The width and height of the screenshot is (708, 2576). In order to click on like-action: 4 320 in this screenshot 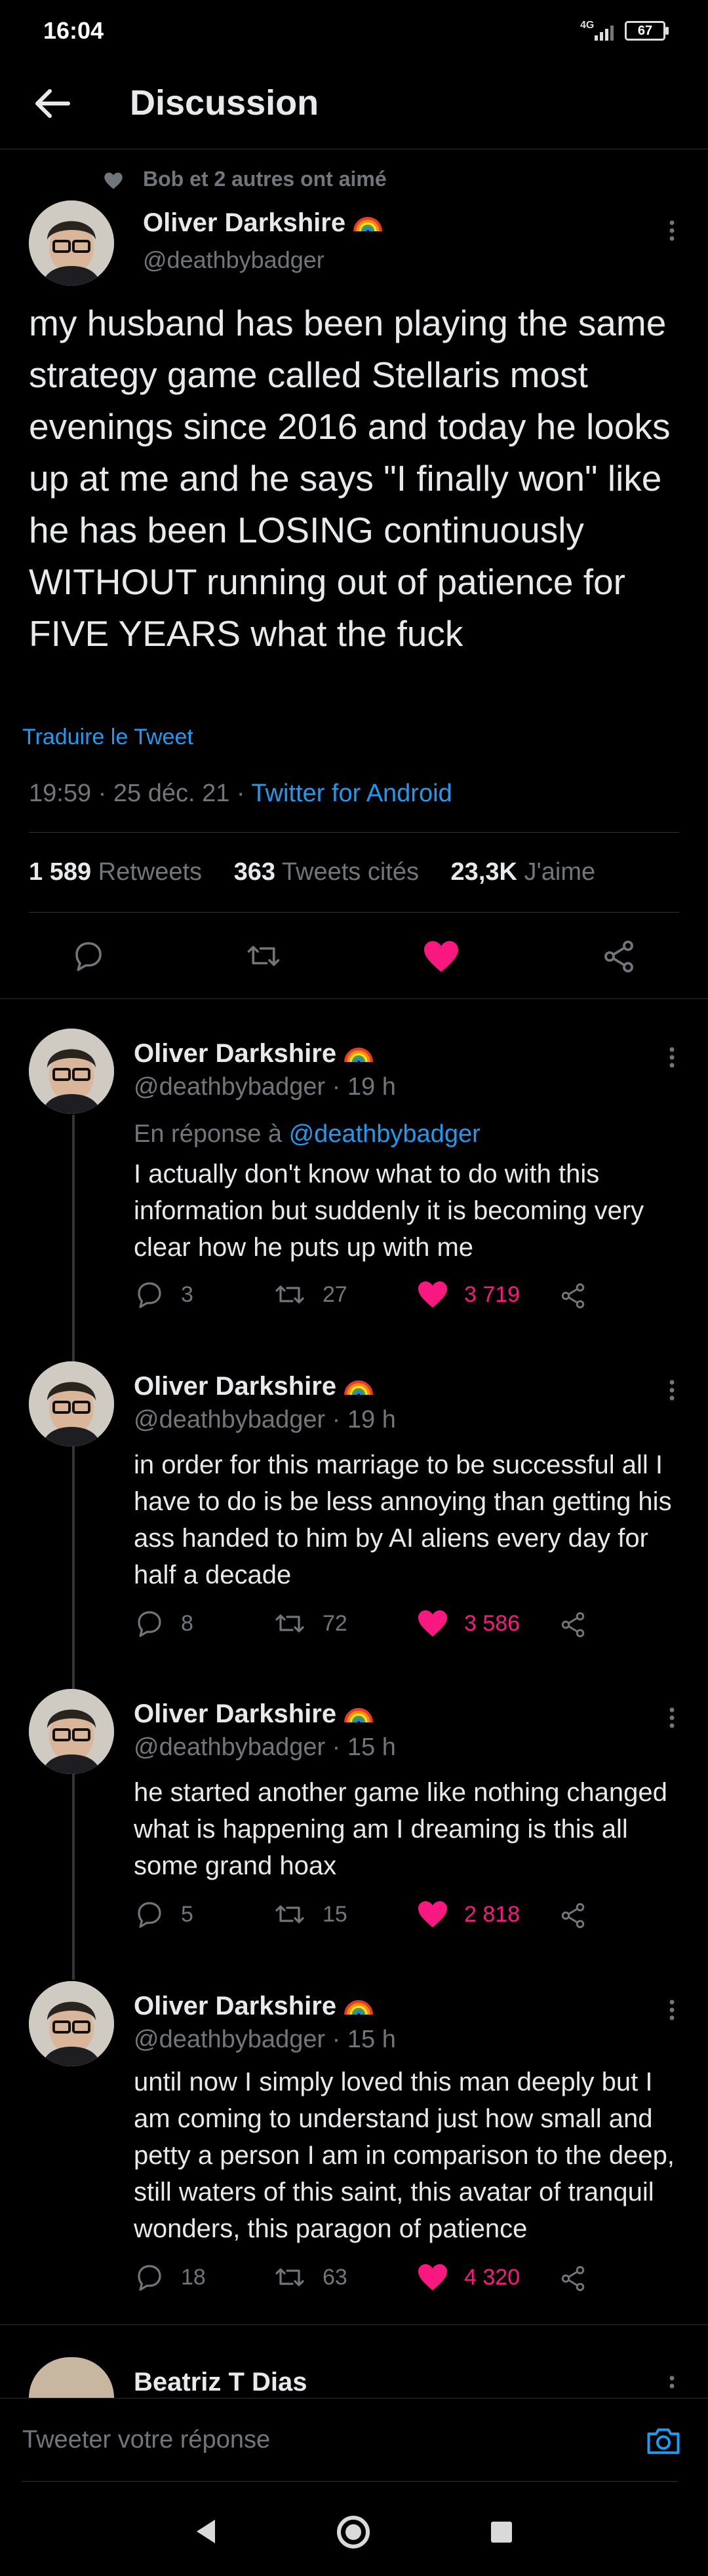, I will do `click(468, 2277)`.